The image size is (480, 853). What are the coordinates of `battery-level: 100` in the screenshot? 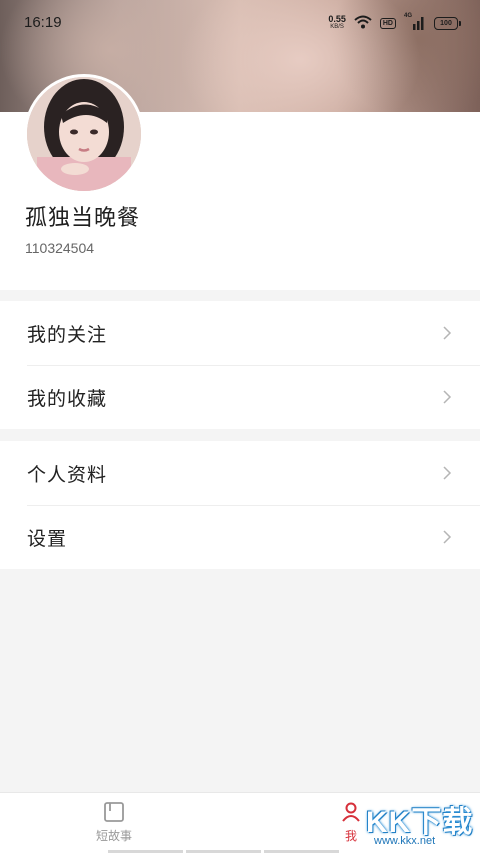 It's located at (446, 23).